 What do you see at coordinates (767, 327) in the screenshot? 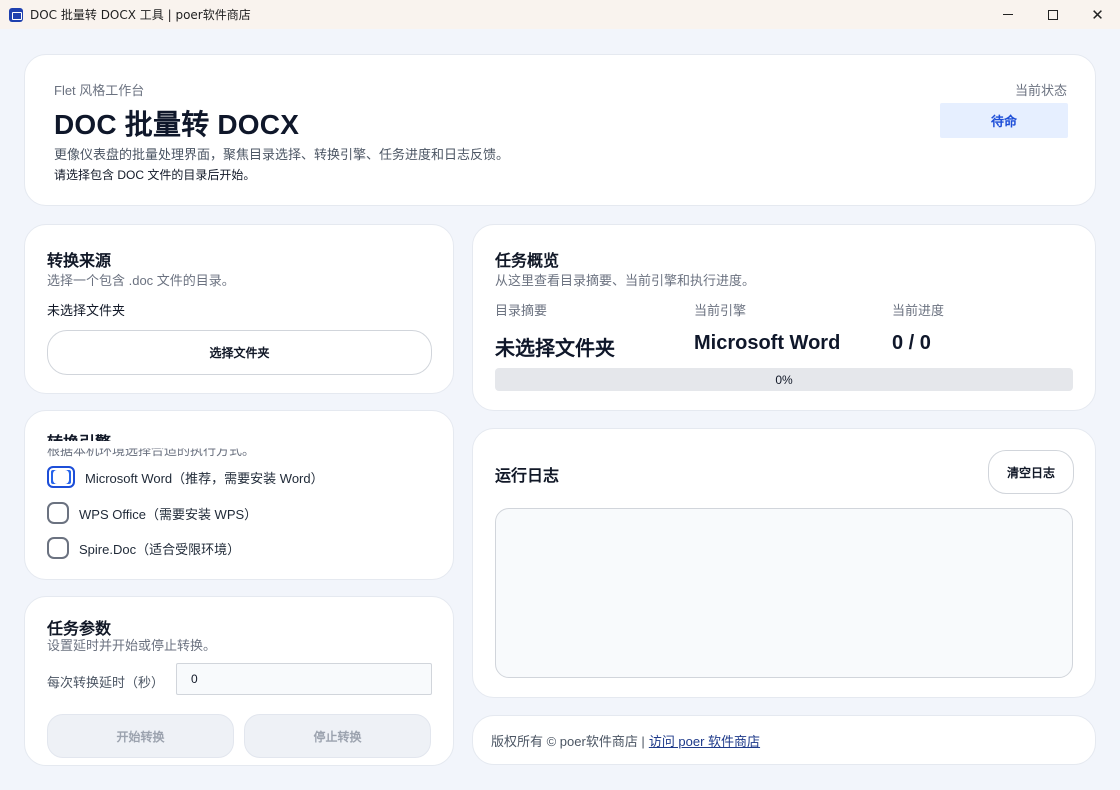
I see `stat-engine: 当前引擎 Microsoft Word` at bounding box center [767, 327].